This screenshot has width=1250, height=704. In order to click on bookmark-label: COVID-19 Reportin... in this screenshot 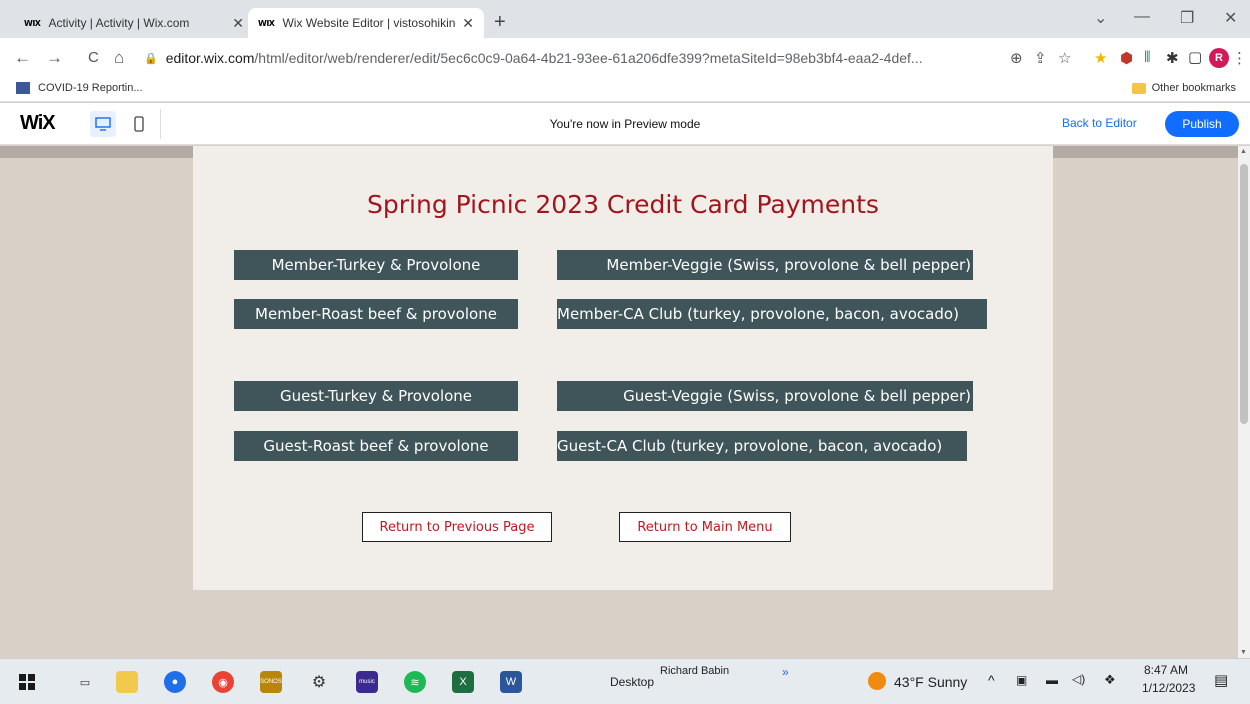, I will do `click(90, 88)`.